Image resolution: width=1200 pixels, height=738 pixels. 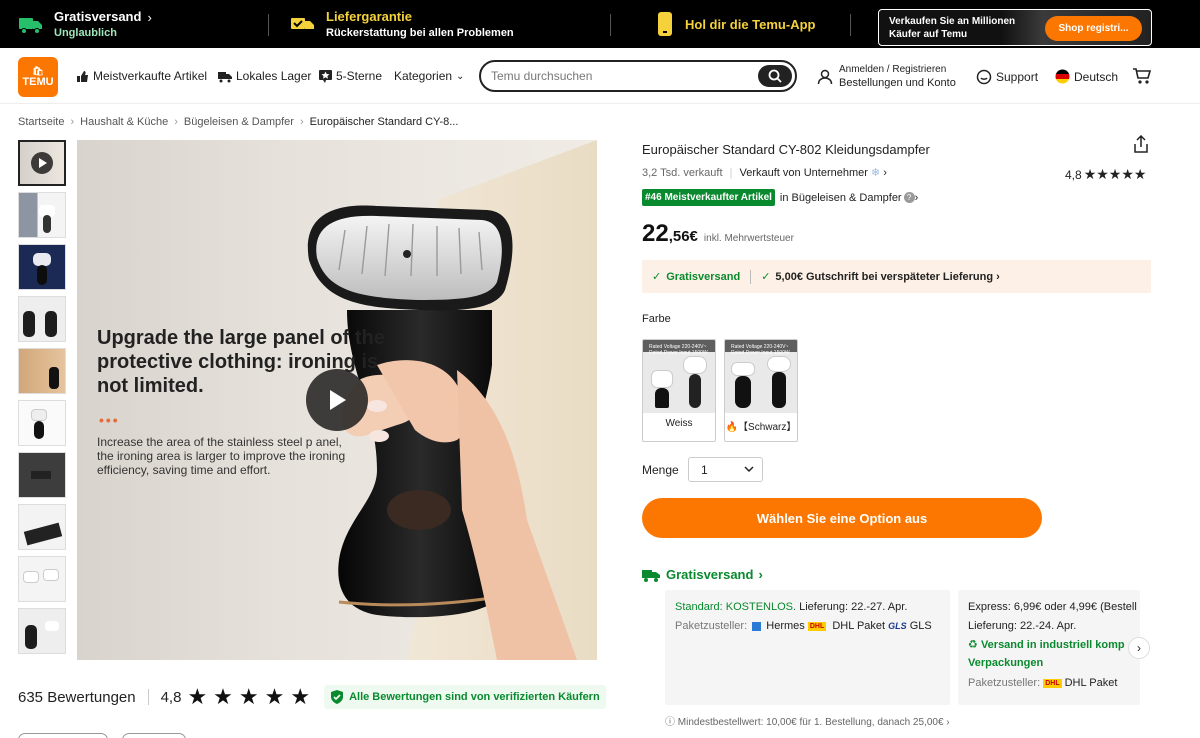 What do you see at coordinates (98, 16) in the screenshot?
I see `promo-shipping-title: Gratisversand` at bounding box center [98, 16].